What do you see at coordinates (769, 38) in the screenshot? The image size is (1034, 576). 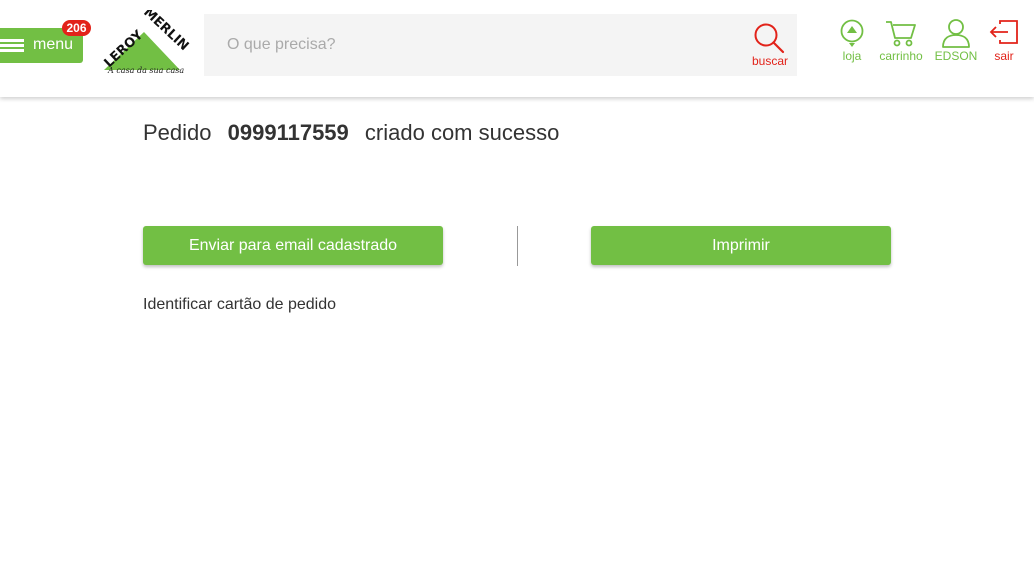 I see `search-icon` at bounding box center [769, 38].